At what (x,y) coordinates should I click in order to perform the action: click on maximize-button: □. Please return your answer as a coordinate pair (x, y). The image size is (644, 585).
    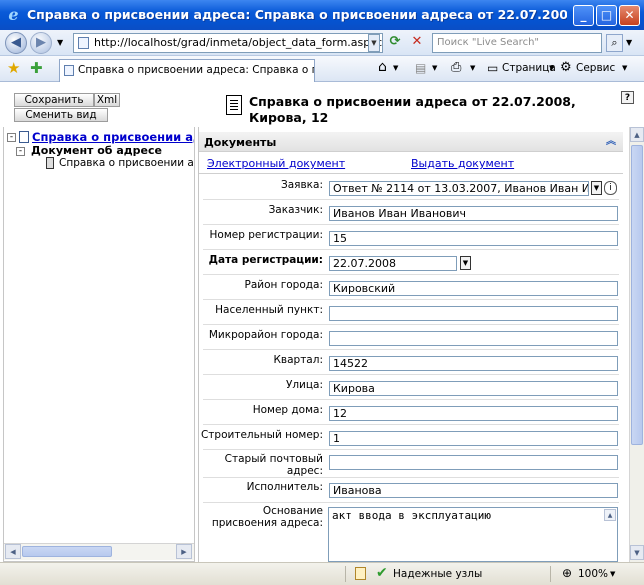
    Looking at the image, I should click on (606, 15).